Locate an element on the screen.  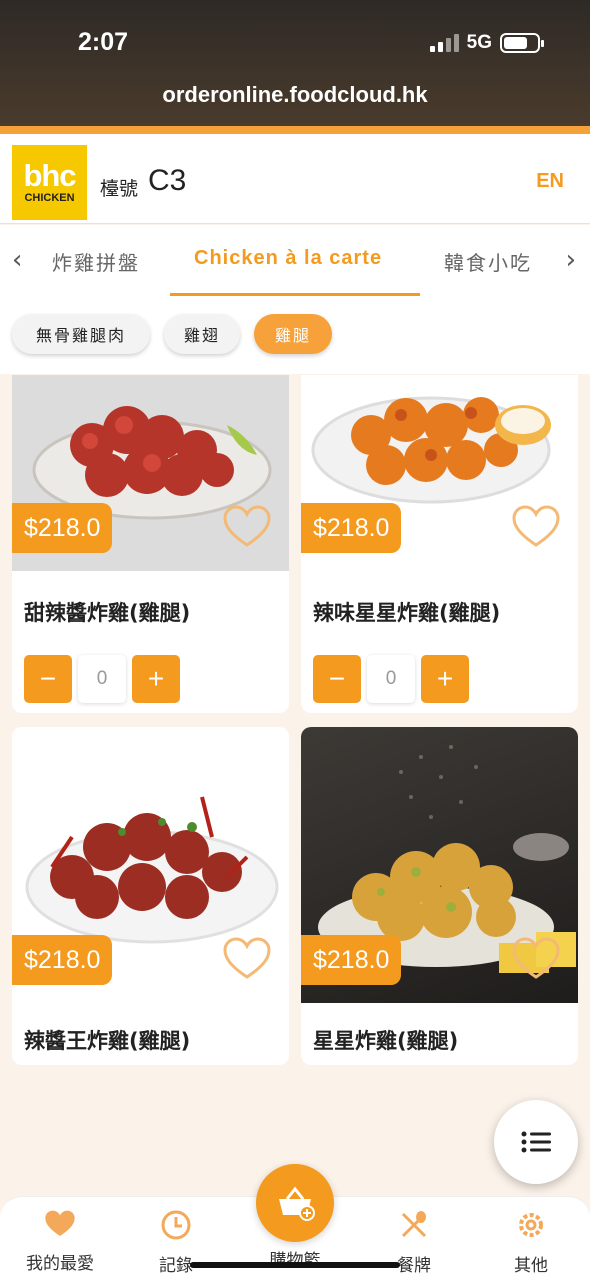
status-time: 2:07 is located at coordinates (103, 42).